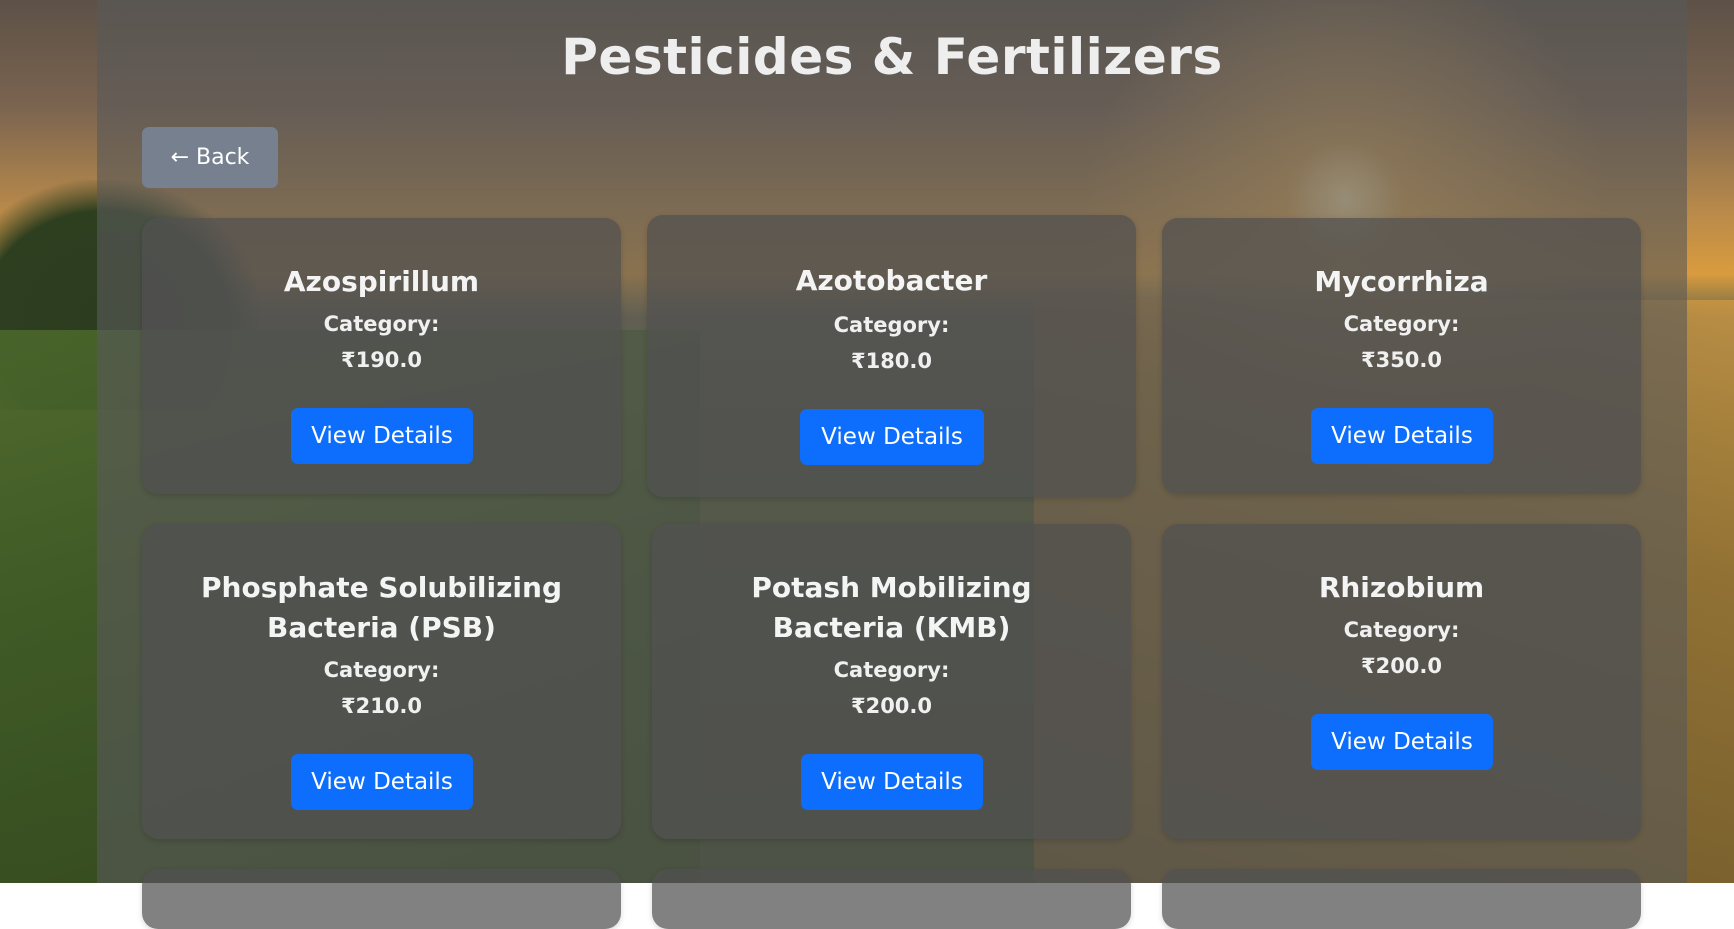 The width and height of the screenshot is (1734, 929). I want to click on product-name: Azotobacter, so click(891, 280).